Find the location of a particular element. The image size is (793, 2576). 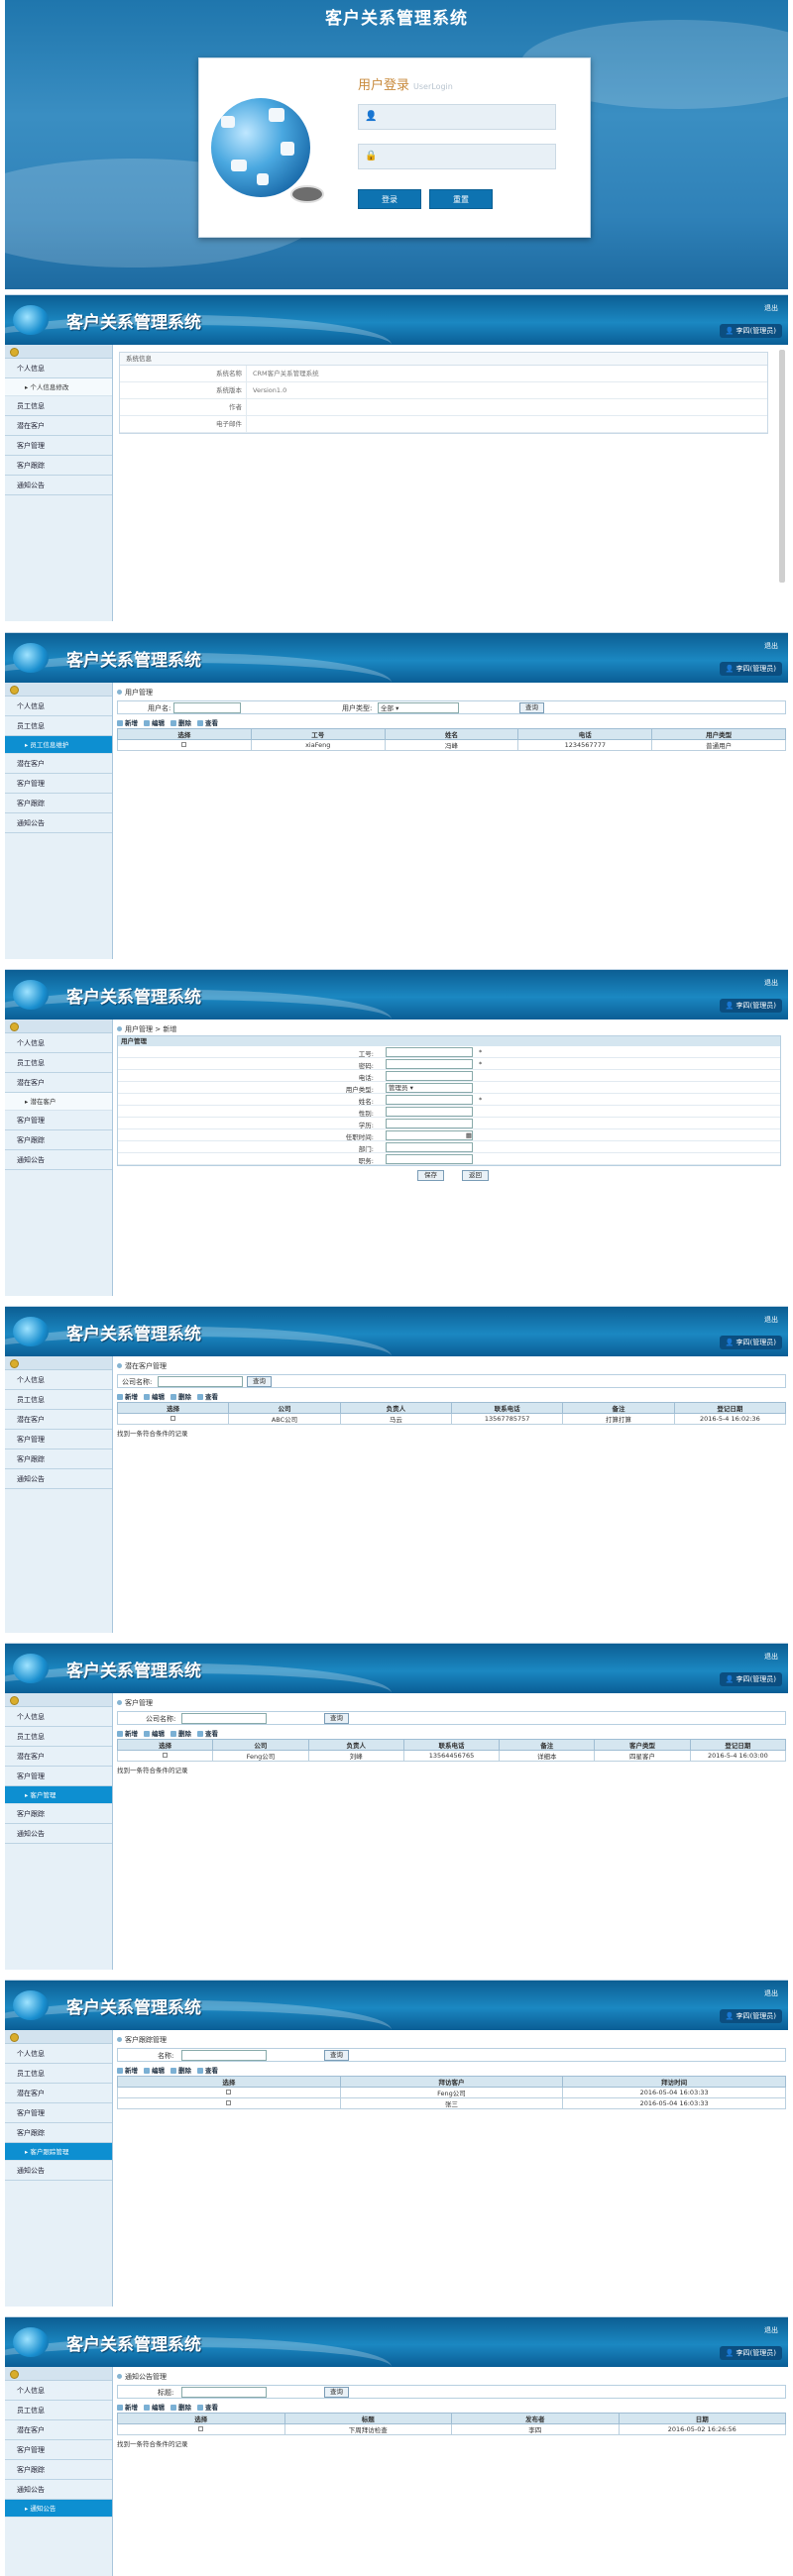

table-row: xiaFeng 冯峰 1234567777 普通用户 is located at coordinates (451, 745).